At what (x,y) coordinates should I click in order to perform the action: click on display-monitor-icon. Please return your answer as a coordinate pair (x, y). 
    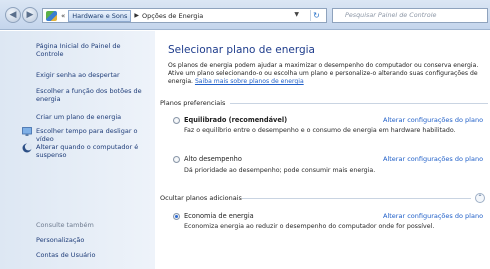
    Looking at the image, I should click on (27, 131).